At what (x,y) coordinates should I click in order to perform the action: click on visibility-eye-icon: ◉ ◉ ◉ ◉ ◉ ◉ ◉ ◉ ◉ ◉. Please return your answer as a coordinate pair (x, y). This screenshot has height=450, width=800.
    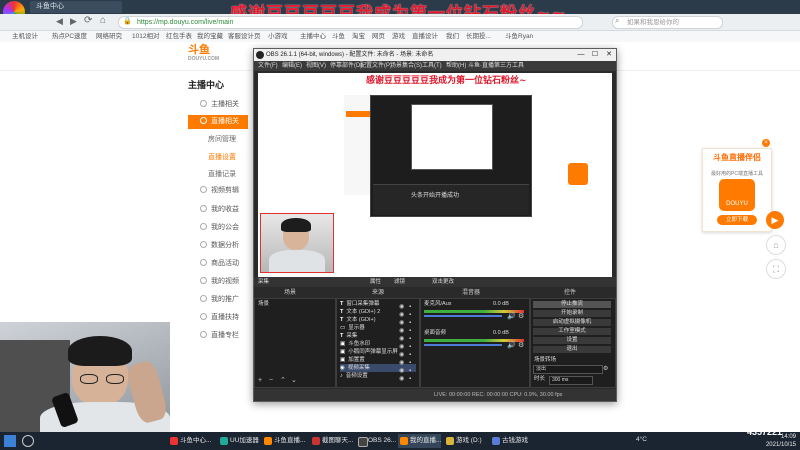
    Looking at the image, I should click on (401, 343).